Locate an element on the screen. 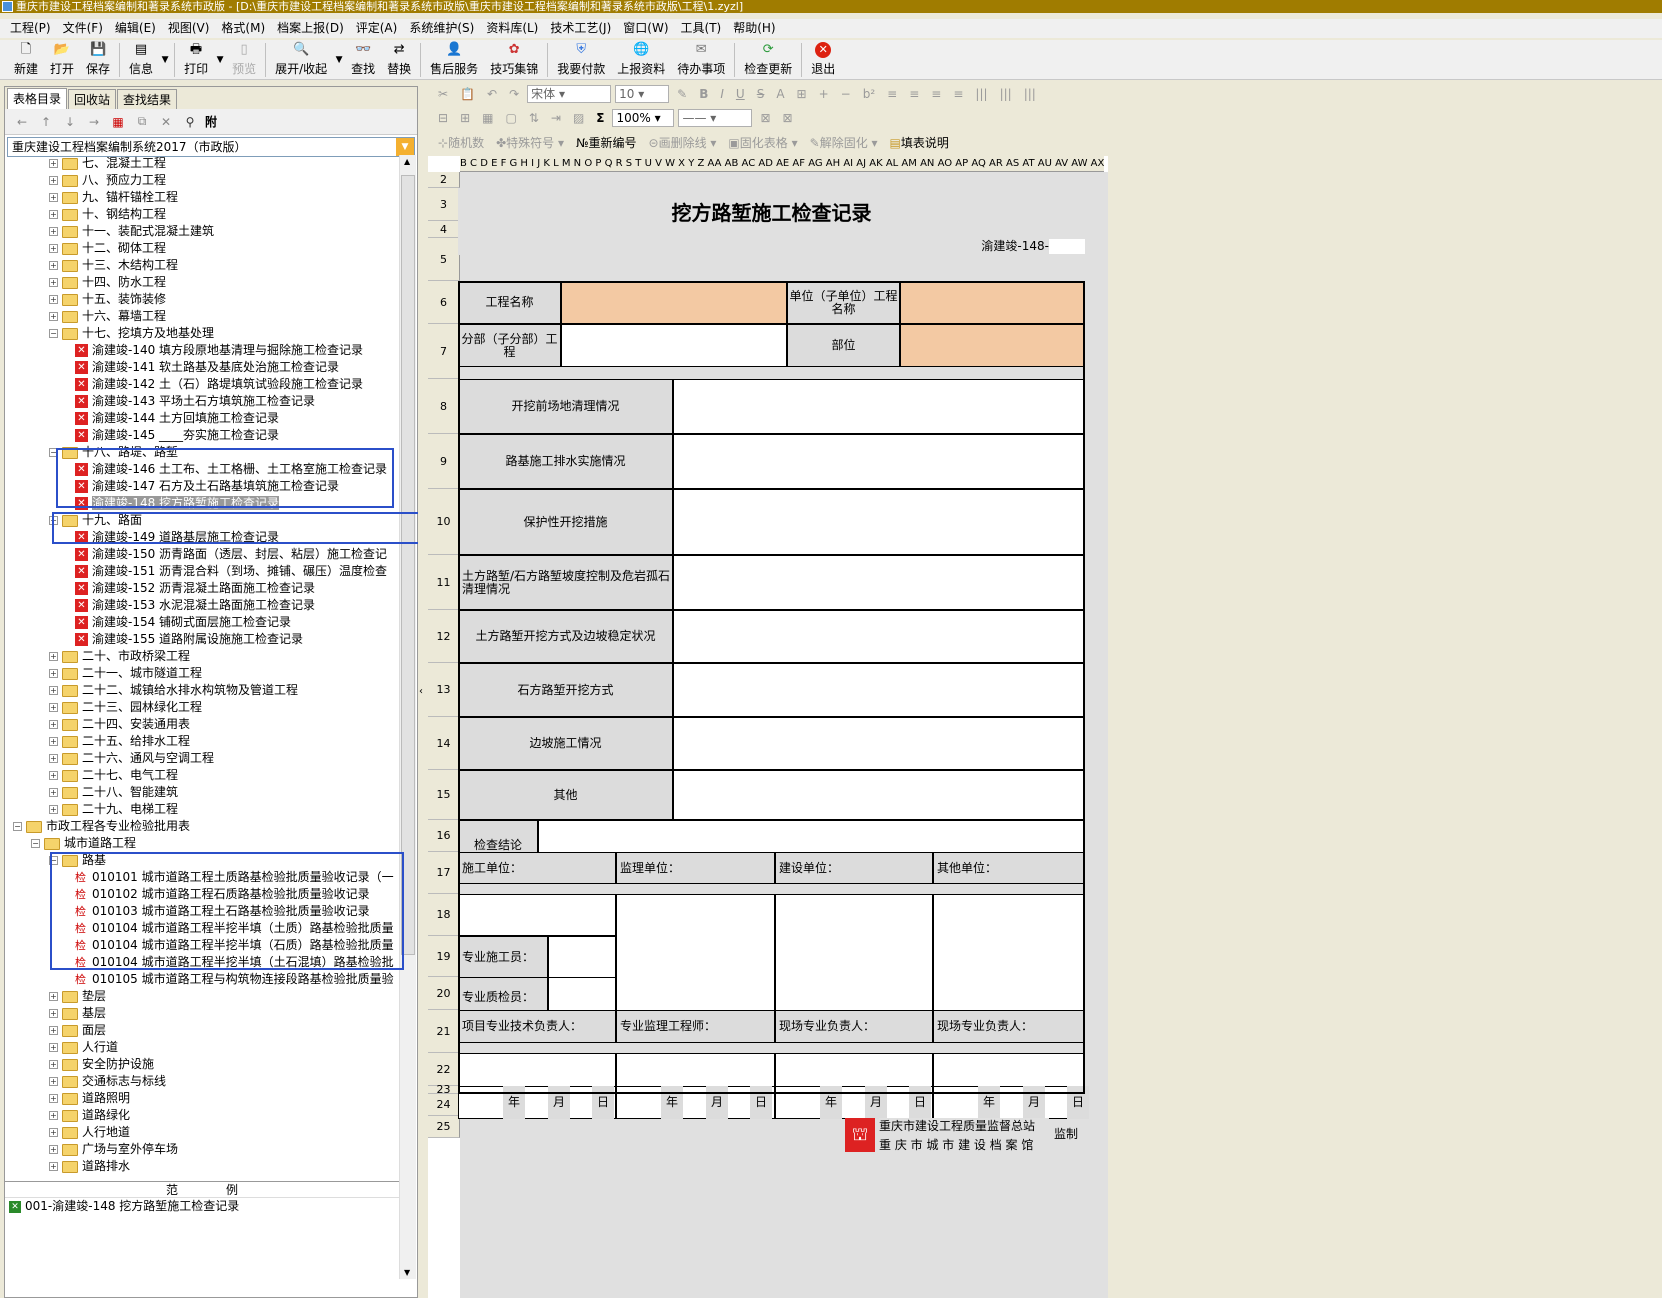  menu-item: 工程(P) is located at coordinates (30, 28).